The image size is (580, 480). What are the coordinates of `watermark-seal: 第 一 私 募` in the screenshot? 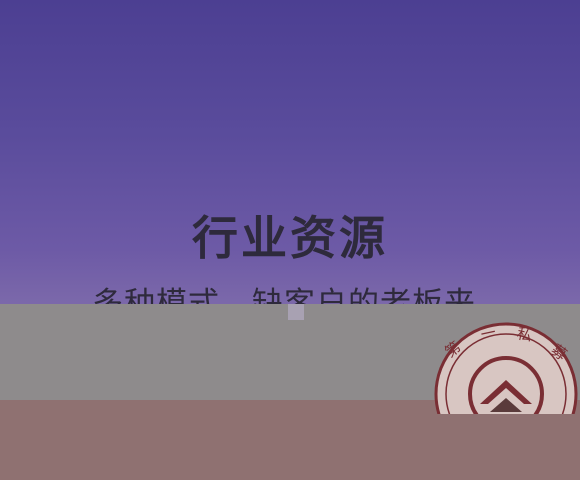 It's located at (506, 366).